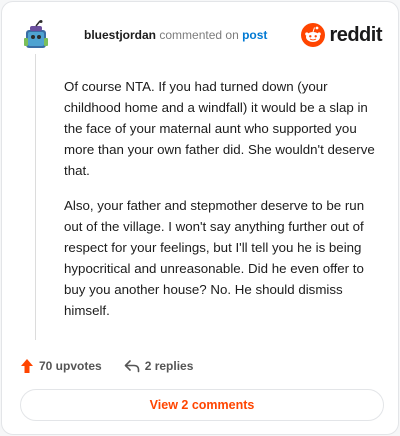 This screenshot has height=436, width=400. I want to click on commented-on-text: commented on, so click(199, 35).